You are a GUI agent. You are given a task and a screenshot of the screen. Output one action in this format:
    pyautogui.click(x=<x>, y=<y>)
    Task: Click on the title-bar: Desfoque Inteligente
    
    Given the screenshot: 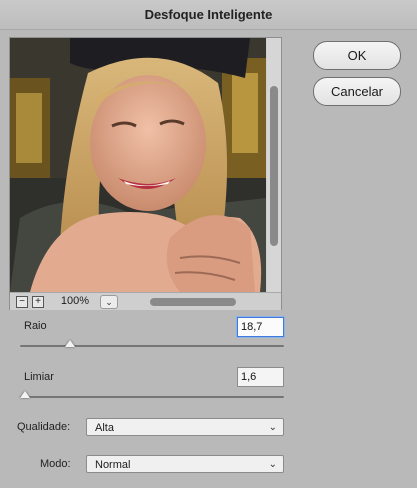 What is the action you would take?
    pyautogui.click(x=208, y=15)
    